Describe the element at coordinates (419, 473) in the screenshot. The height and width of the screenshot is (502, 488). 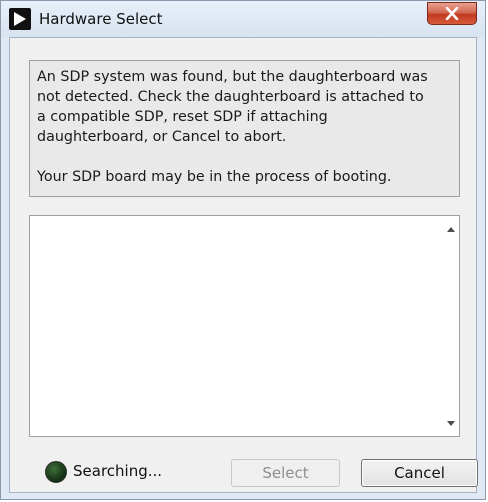
I see `cancel-button: Cancel` at that location.